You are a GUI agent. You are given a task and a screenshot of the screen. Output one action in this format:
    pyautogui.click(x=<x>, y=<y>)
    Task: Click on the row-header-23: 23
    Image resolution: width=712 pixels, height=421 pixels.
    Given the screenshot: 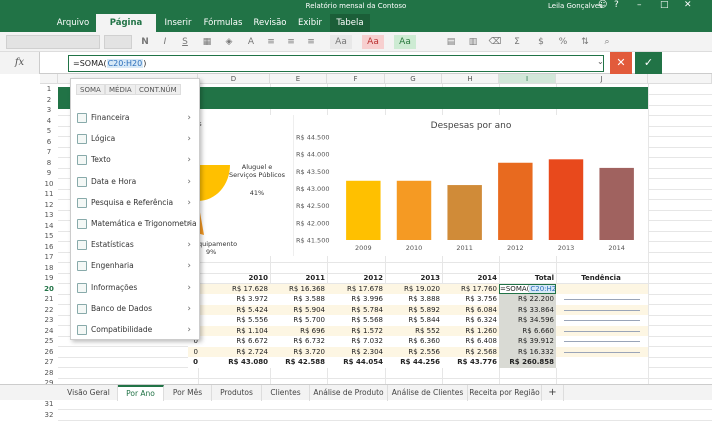 What is the action you would take?
    pyautogui.click(x=49, y=320)
    